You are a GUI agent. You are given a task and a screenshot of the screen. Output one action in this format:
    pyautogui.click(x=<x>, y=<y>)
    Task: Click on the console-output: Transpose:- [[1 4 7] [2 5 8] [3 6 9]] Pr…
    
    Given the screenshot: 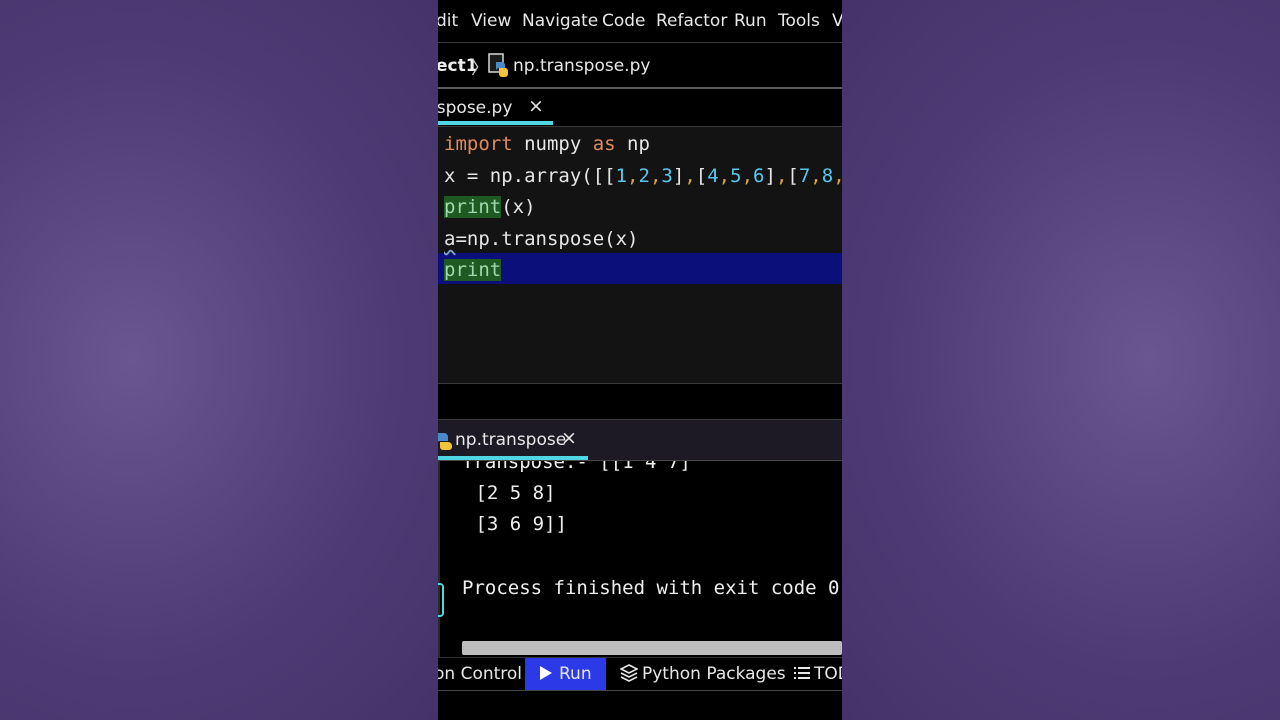 What is the action you would take?
    pyautogui.click(x=640, y=559)
    